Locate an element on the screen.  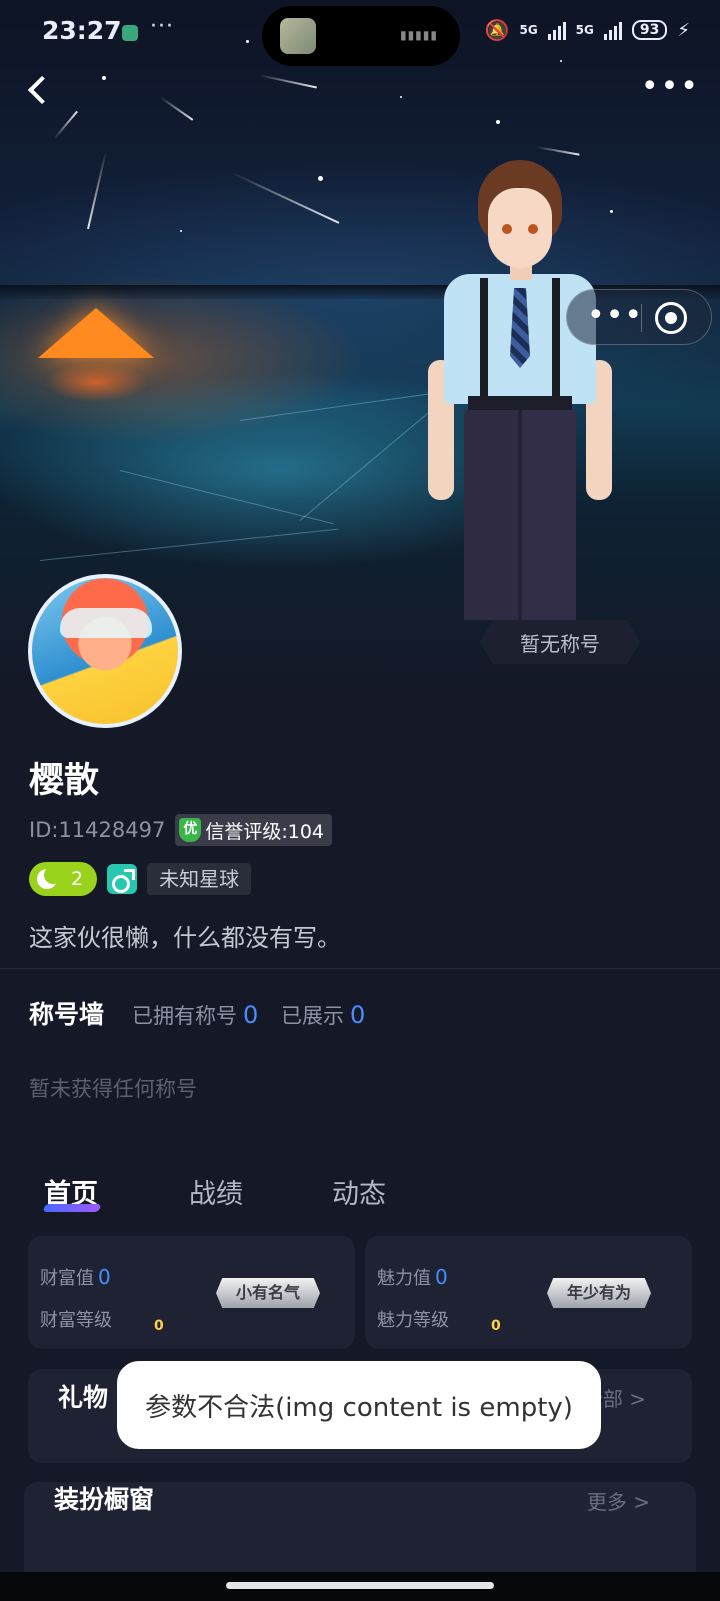
charging-icon: ⚡ is located at coordinates (683, 30).